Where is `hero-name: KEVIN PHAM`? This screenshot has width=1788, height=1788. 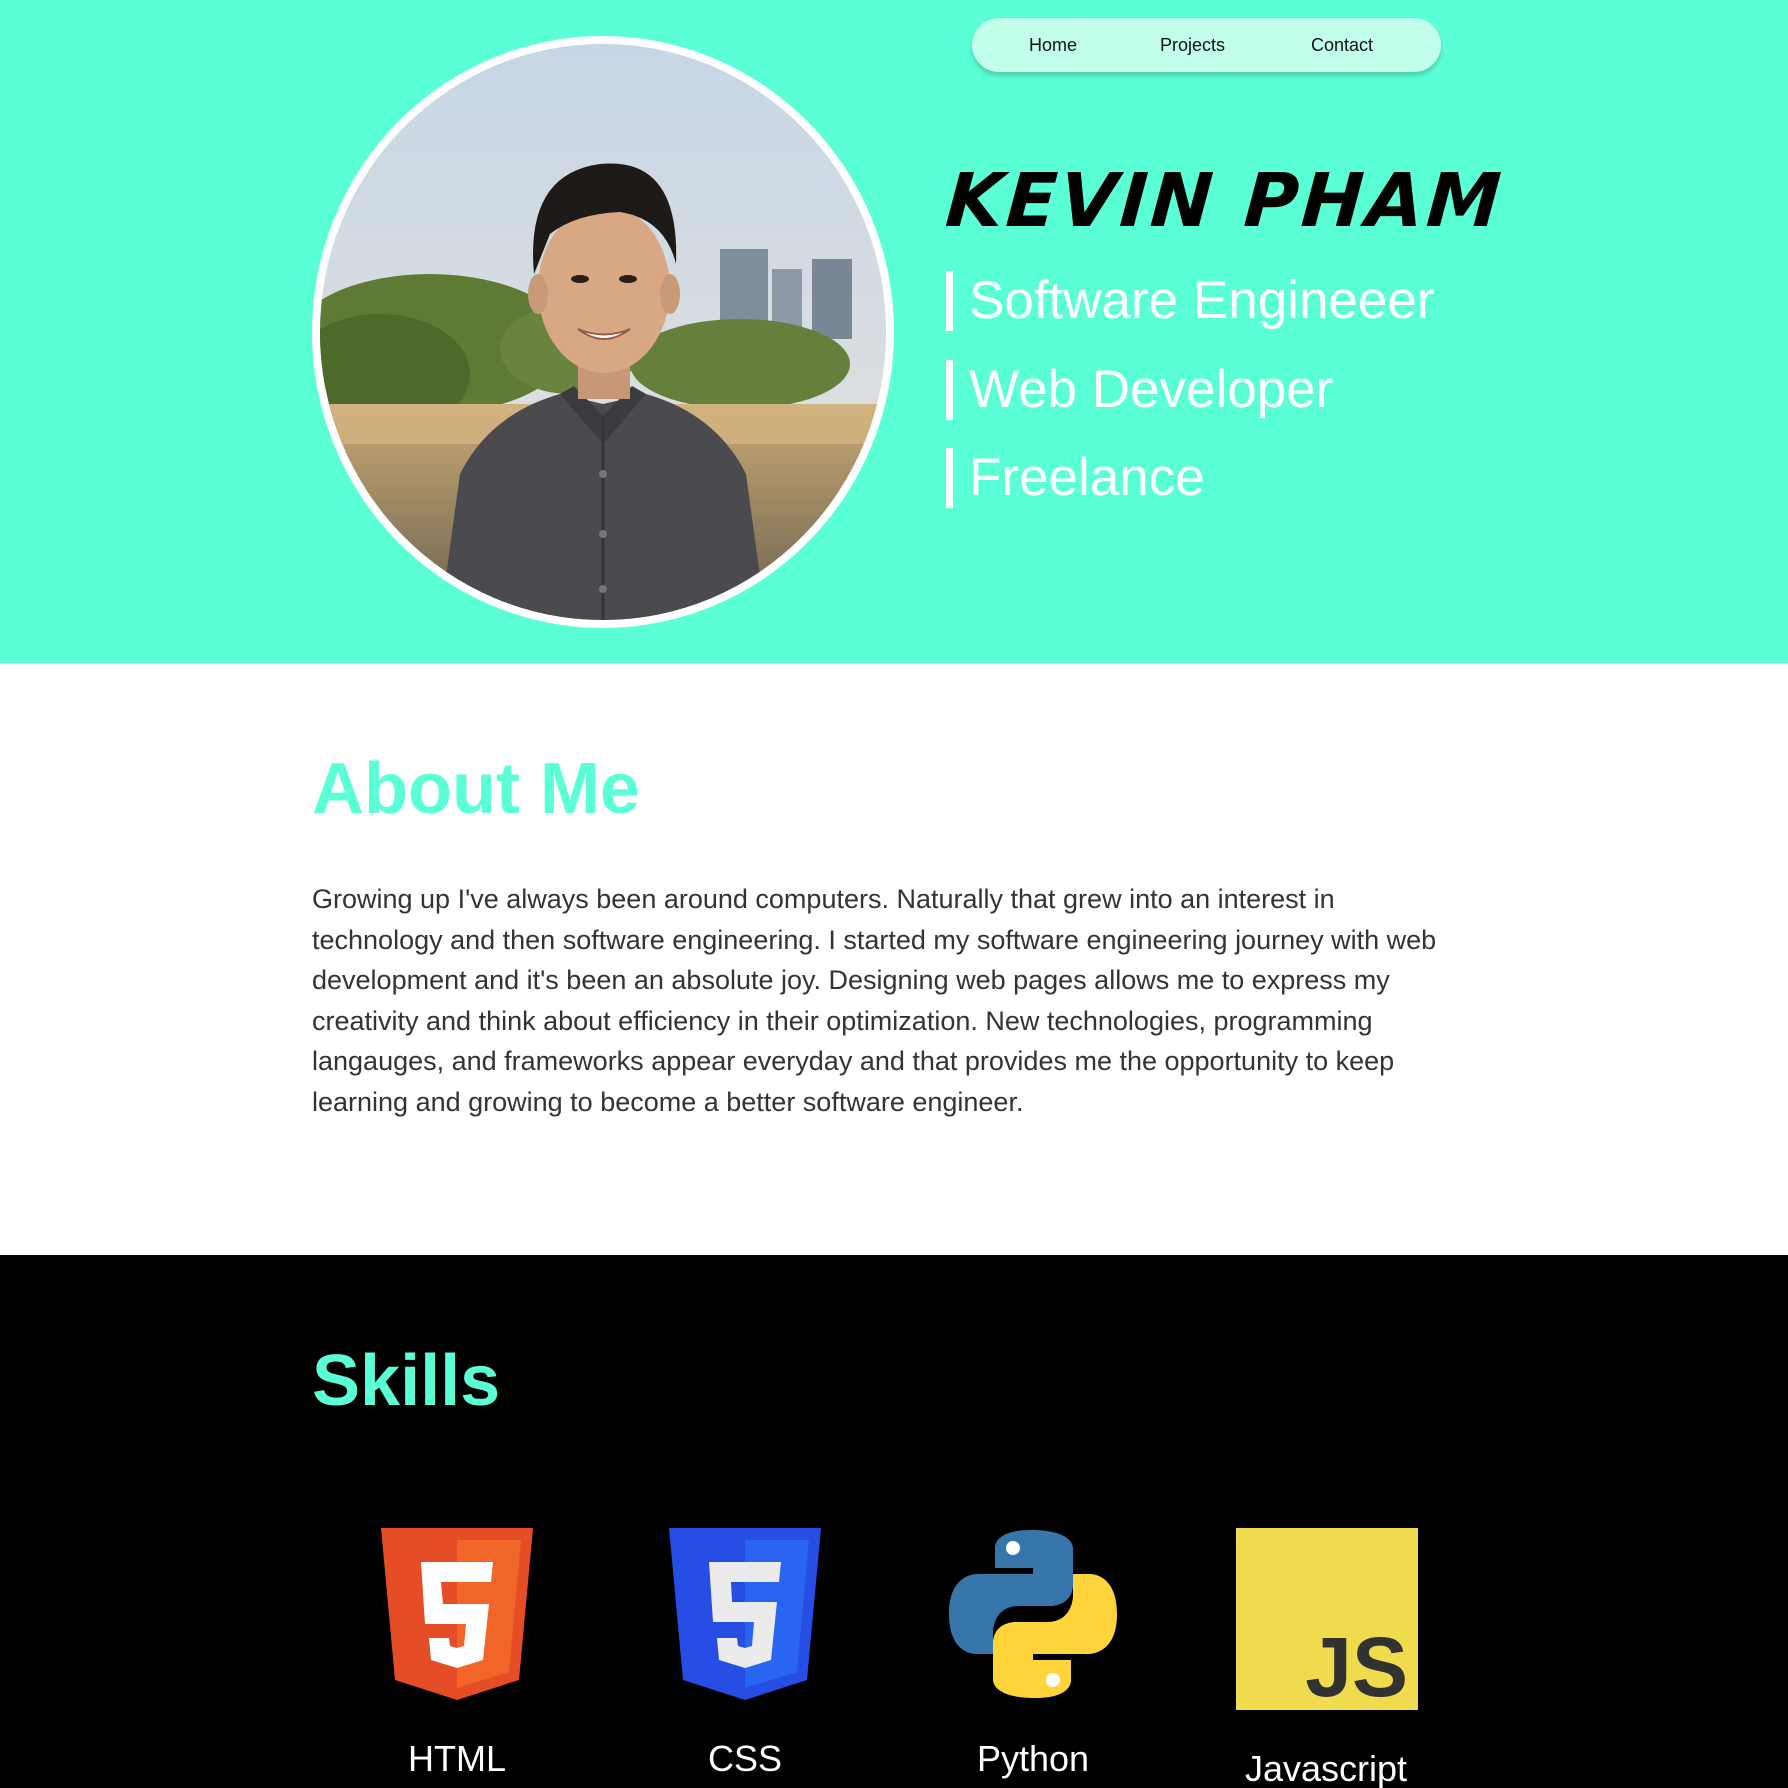 hero-name: KEVIN PHAM is located at coordinates (1224, 201).